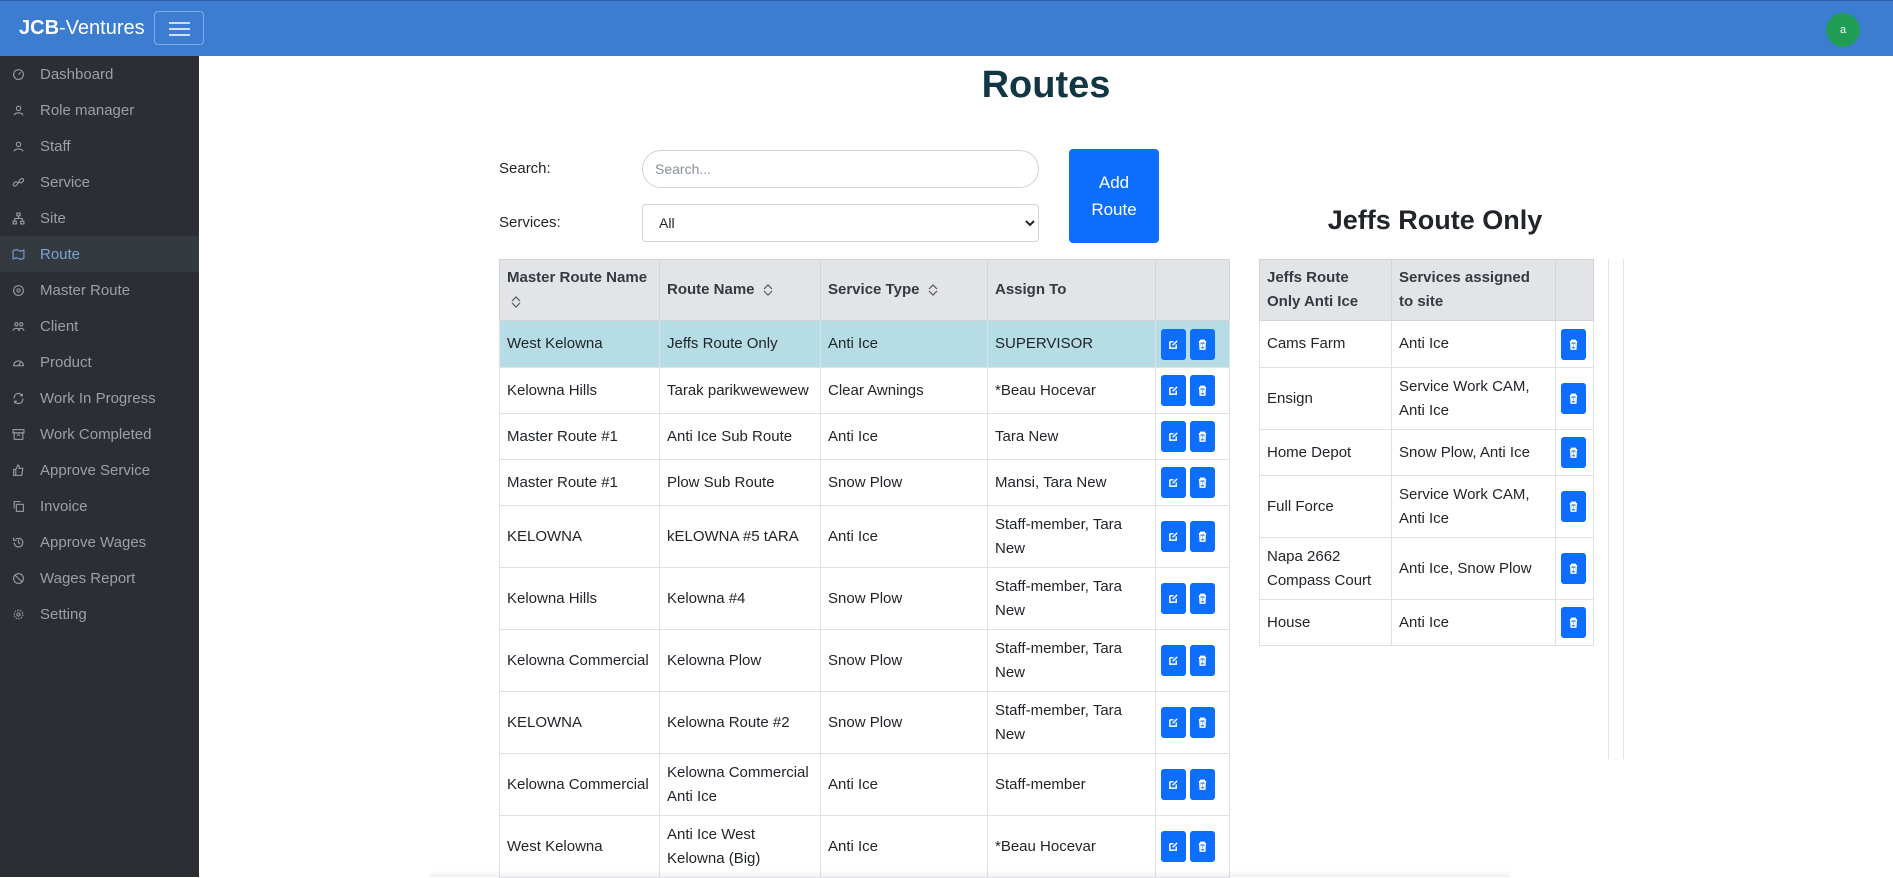 Image resolution: width=1893 pixels, height=878 pixels. I want to click on sidebar-item-invoice: Invoice, so click(99, 506).